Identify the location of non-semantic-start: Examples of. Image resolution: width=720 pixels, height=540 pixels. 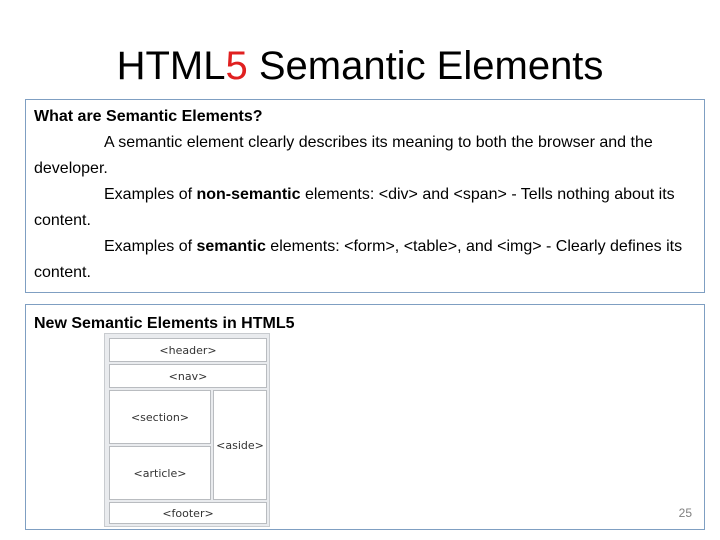
(150, 194).